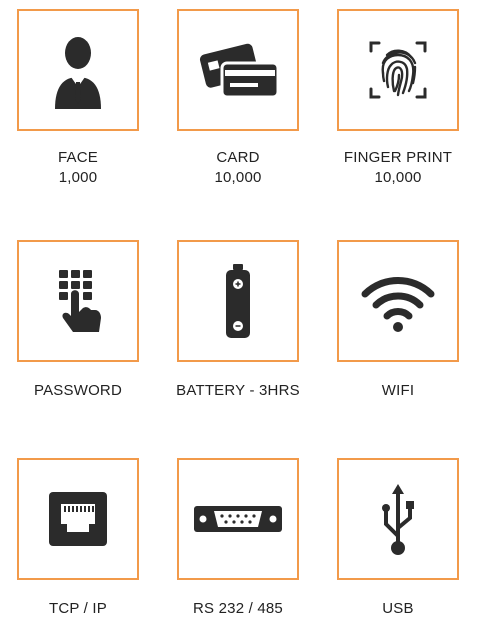 The width and height of the screenshot is (481, 619). I want to click on cards-icon, so click(239, 71).